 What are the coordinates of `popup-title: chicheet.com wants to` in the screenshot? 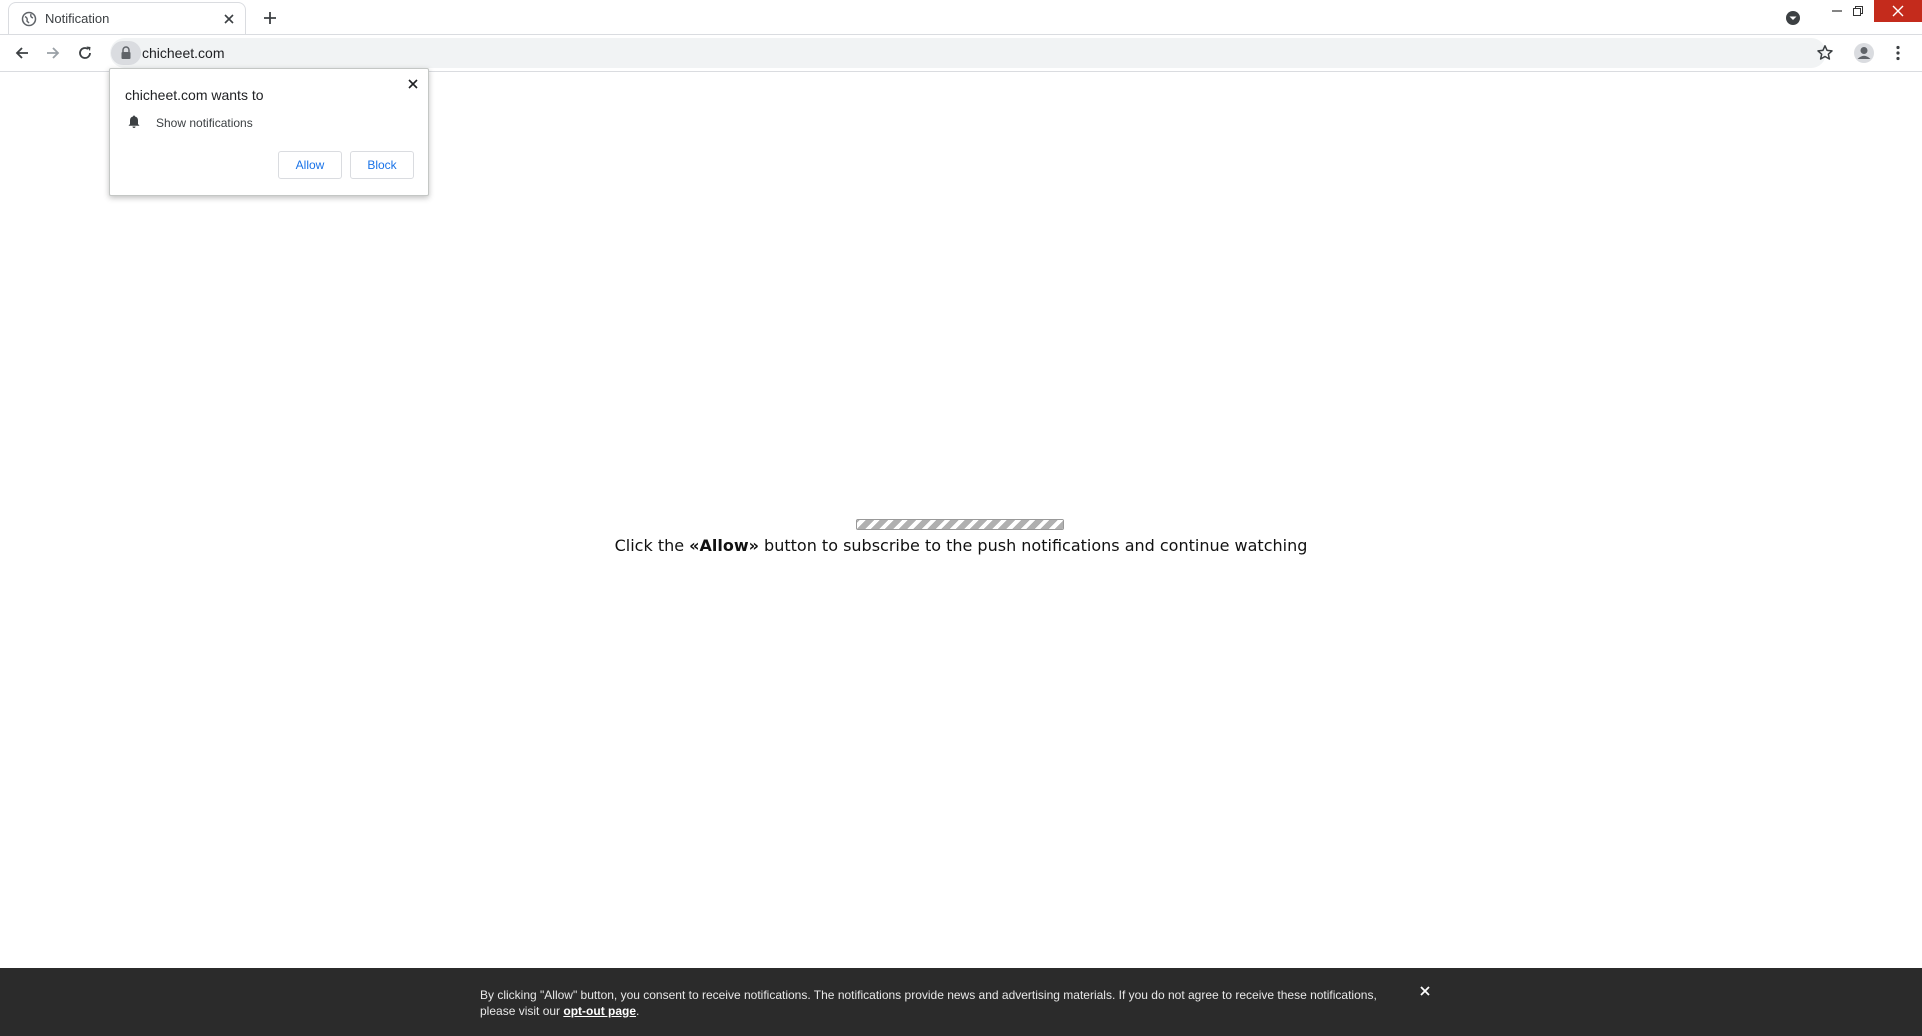 It's located at (194, 95).